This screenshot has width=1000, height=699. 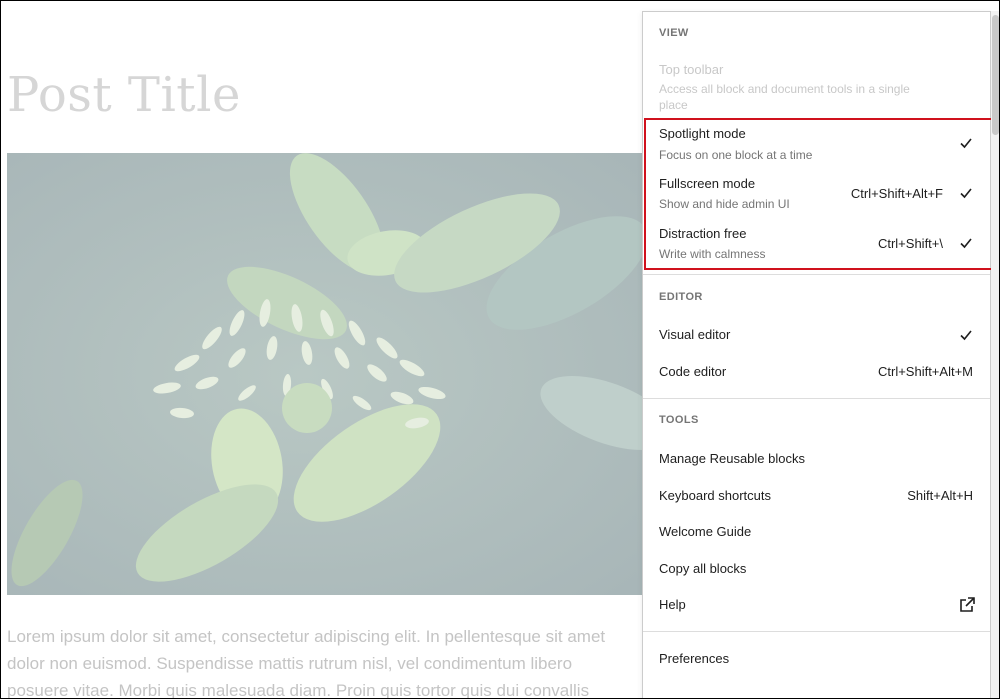 I want to click on copy-all-blocks-label: Copy all blocks, so click(x=703, y=568).